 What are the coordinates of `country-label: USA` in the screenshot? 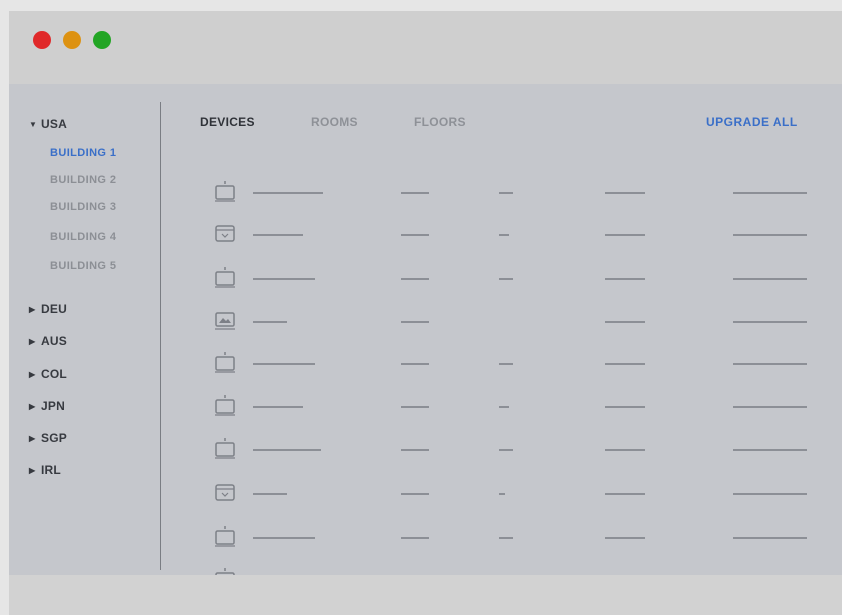 It's located at (54, 124).